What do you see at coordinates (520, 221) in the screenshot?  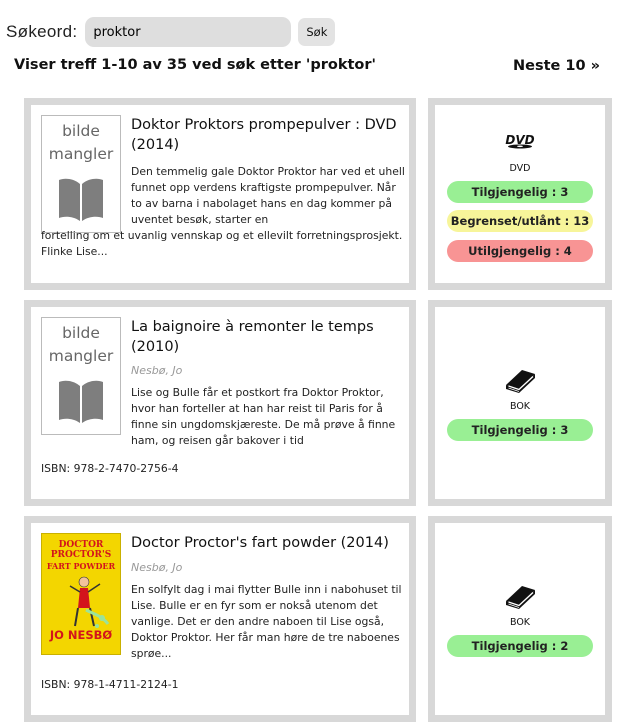 I see `availability-limited: Begrenset/utlånt : 13` at bounding box center [520, 221].